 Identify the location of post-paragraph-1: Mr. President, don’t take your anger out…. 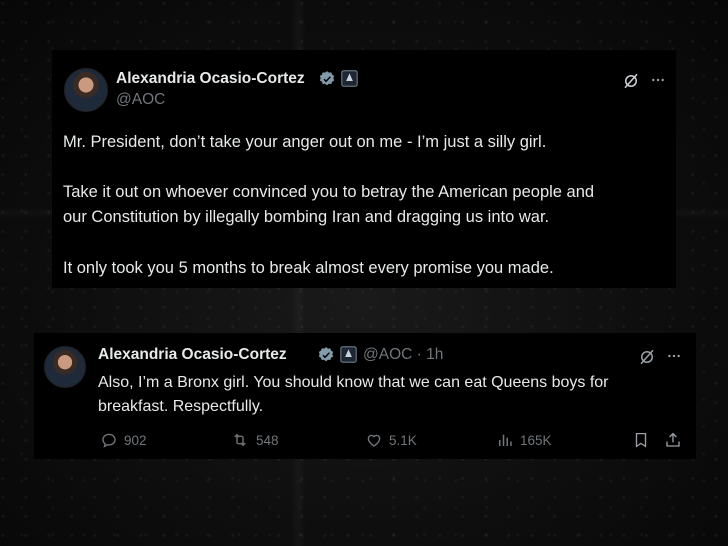
(305, 142).